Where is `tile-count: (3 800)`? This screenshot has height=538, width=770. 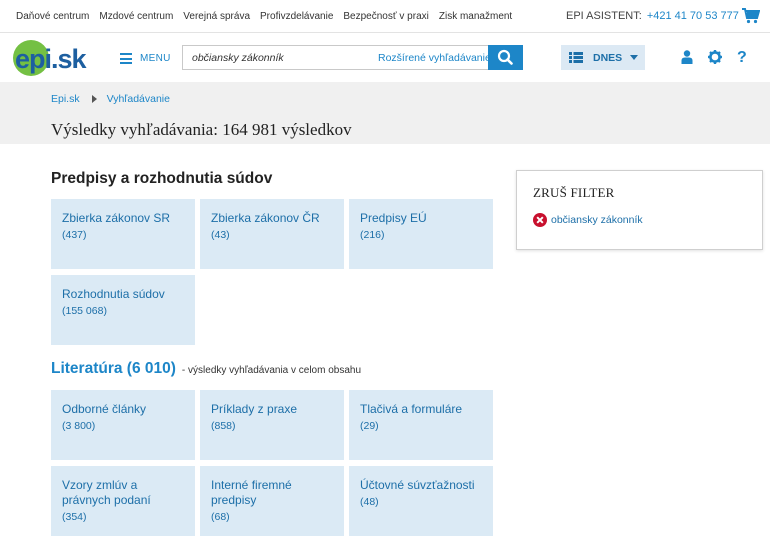
tile-count: (3 800) is located at coordinates (79, 426).